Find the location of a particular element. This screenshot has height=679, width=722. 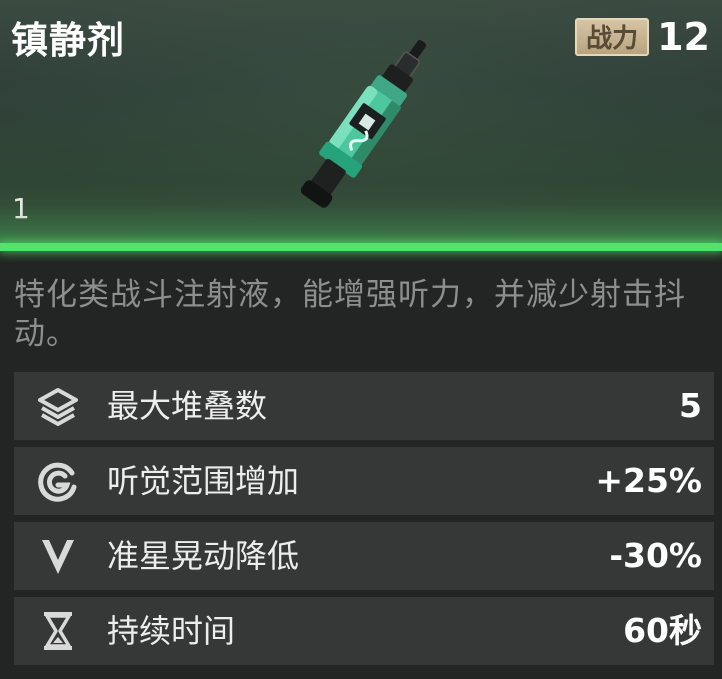

item-name: 镇静剂 is located at coordinates (68, 40).